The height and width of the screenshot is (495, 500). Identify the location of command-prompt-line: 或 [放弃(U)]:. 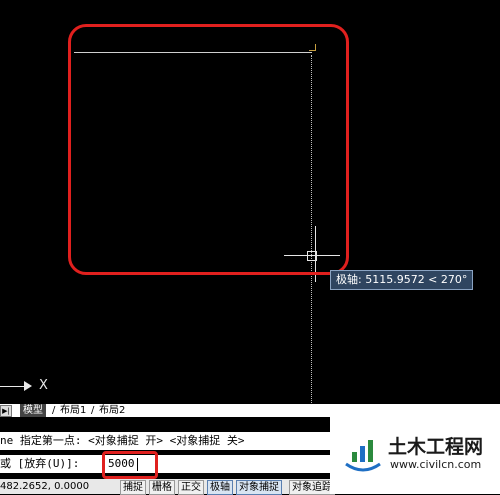
(165, 464).